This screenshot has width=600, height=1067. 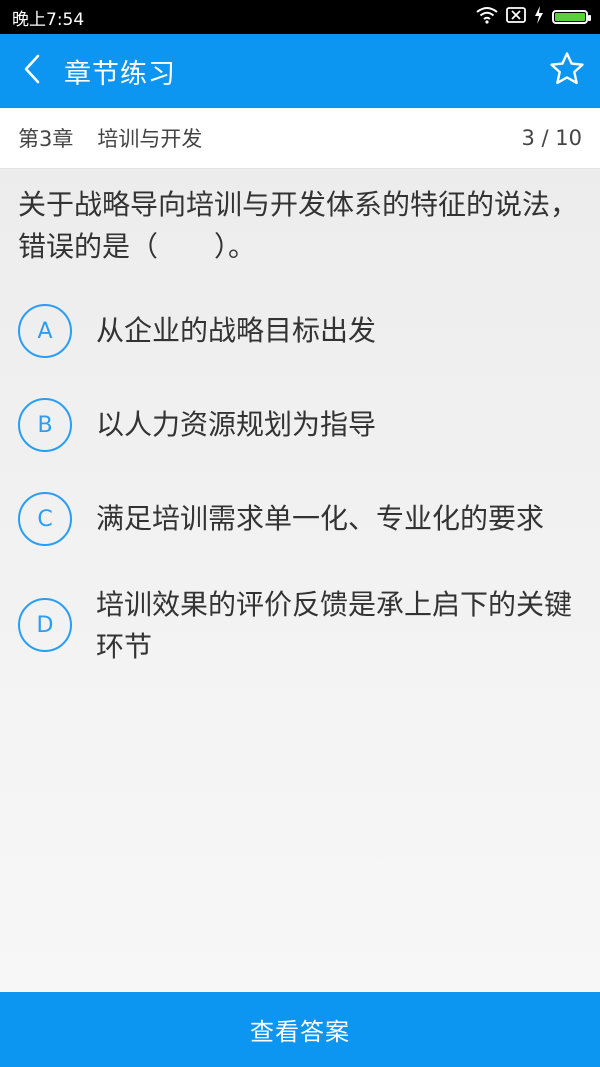 What do you see at coordinates (120, 74) in the screenshot?
I see `page-title: 章节练习` at bounding box center [120, 74].